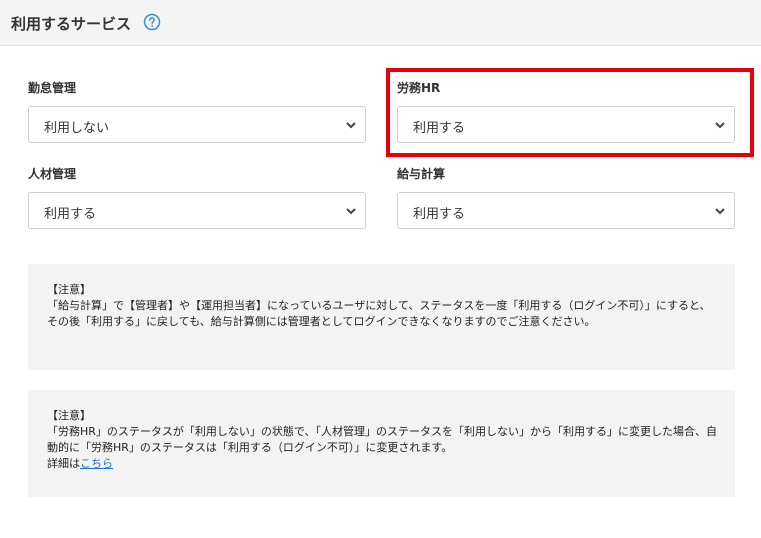 The width and height of the screenshot is (761, 538). What do you see at coordinates (419, 88) in the screenshot?
I see `labor-hr-label: 労務HR` at bounding box center [419, 88].